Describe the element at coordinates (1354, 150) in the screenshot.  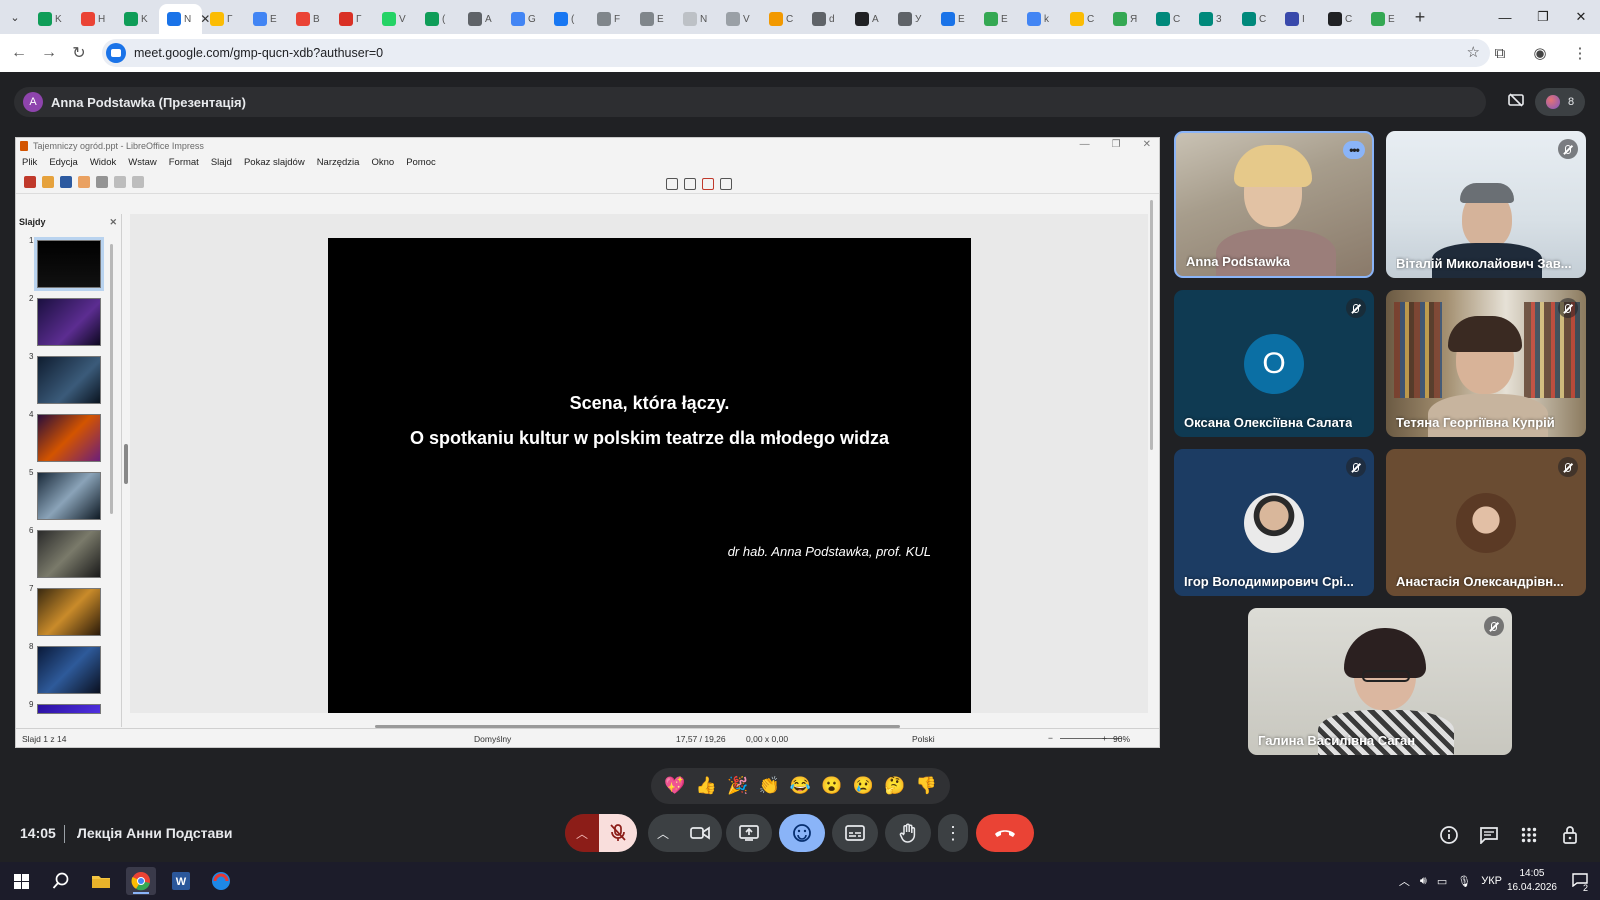
I see `more-options-icon: •••` at that location.